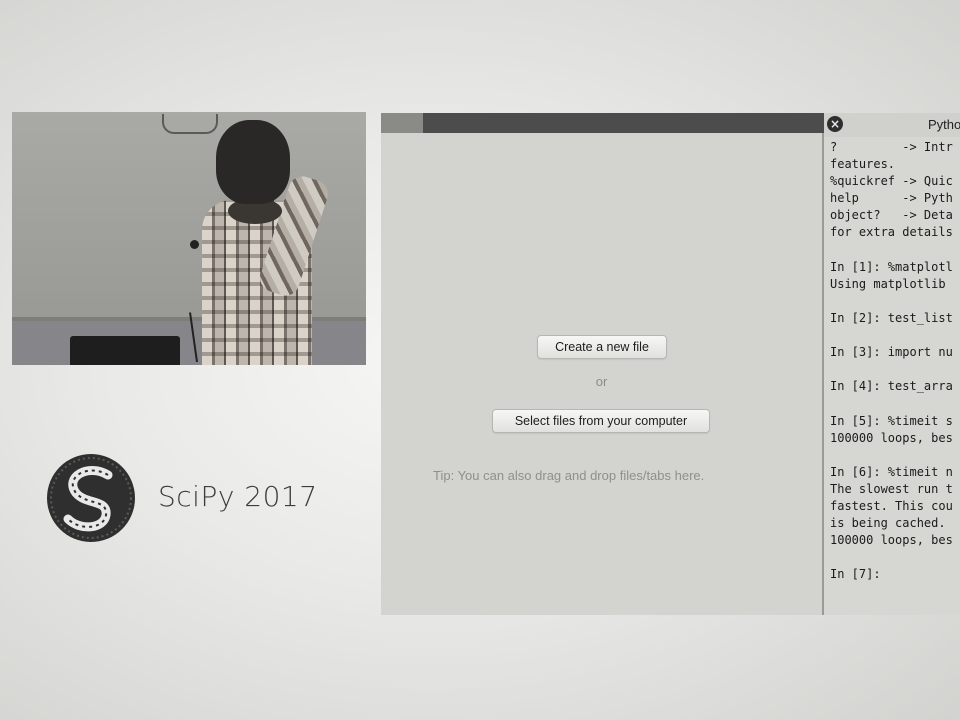 This screenshot has width=960, height=720. What do you see at coordinates (891, 147) in the screenshot?
I see `console-line: ? -> Intr` at bounding box center [891, 147].